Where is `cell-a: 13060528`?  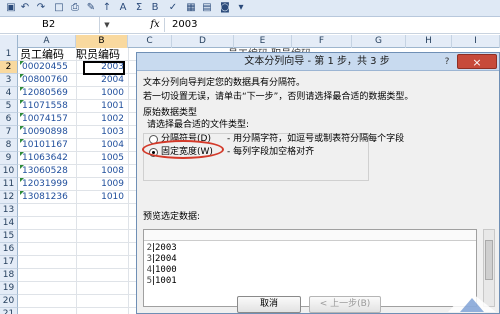 cell-a: 13060528 is located at coordinates (45, 171).